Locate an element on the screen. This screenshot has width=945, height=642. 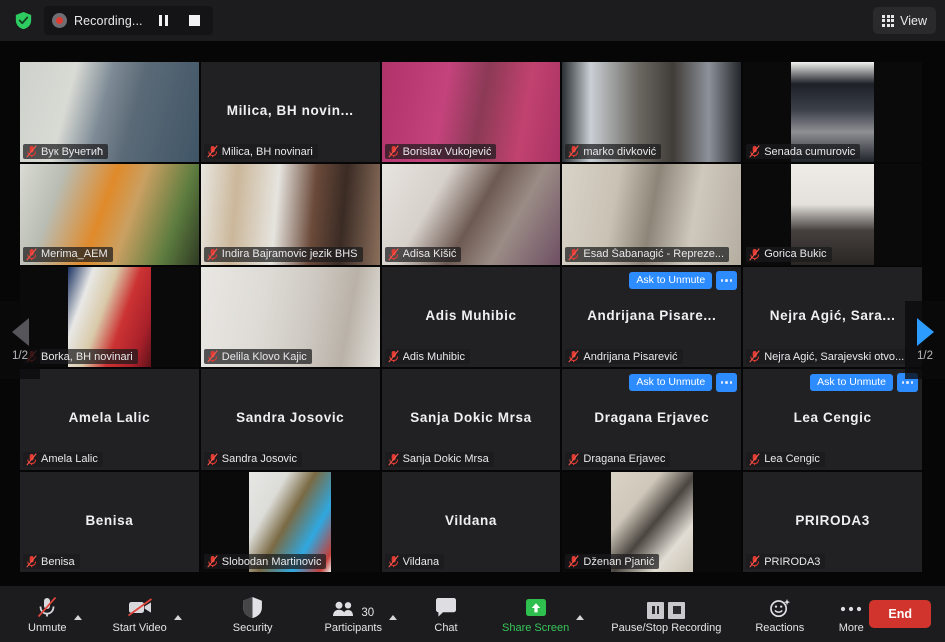
more-button: More is located at coordinates (851, 614).